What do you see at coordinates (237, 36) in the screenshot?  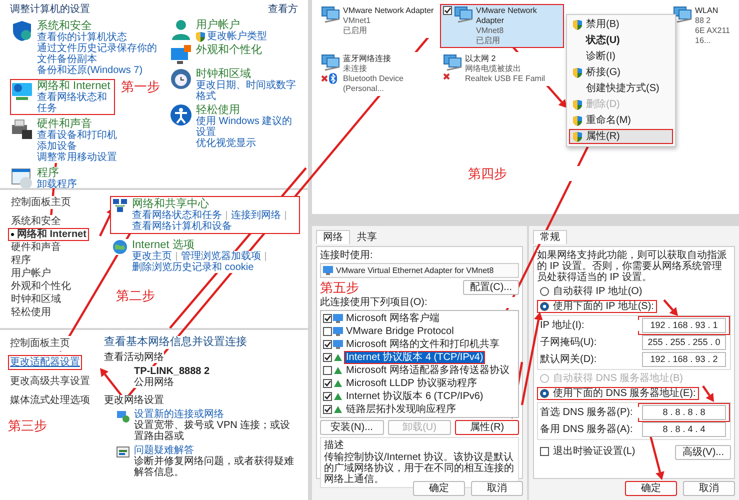 I see `task-link: 更改帐户类型` at bounding box center [237, 36].